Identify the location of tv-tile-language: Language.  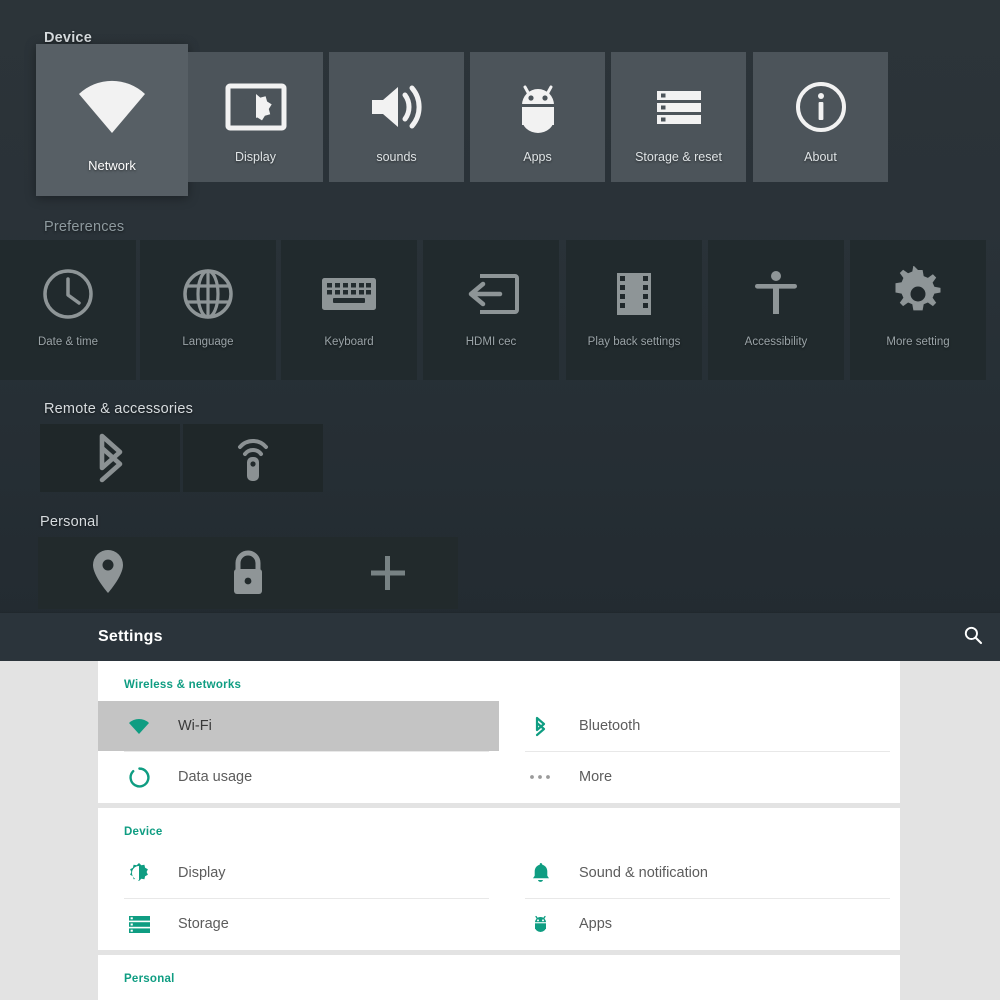
(208, 310).